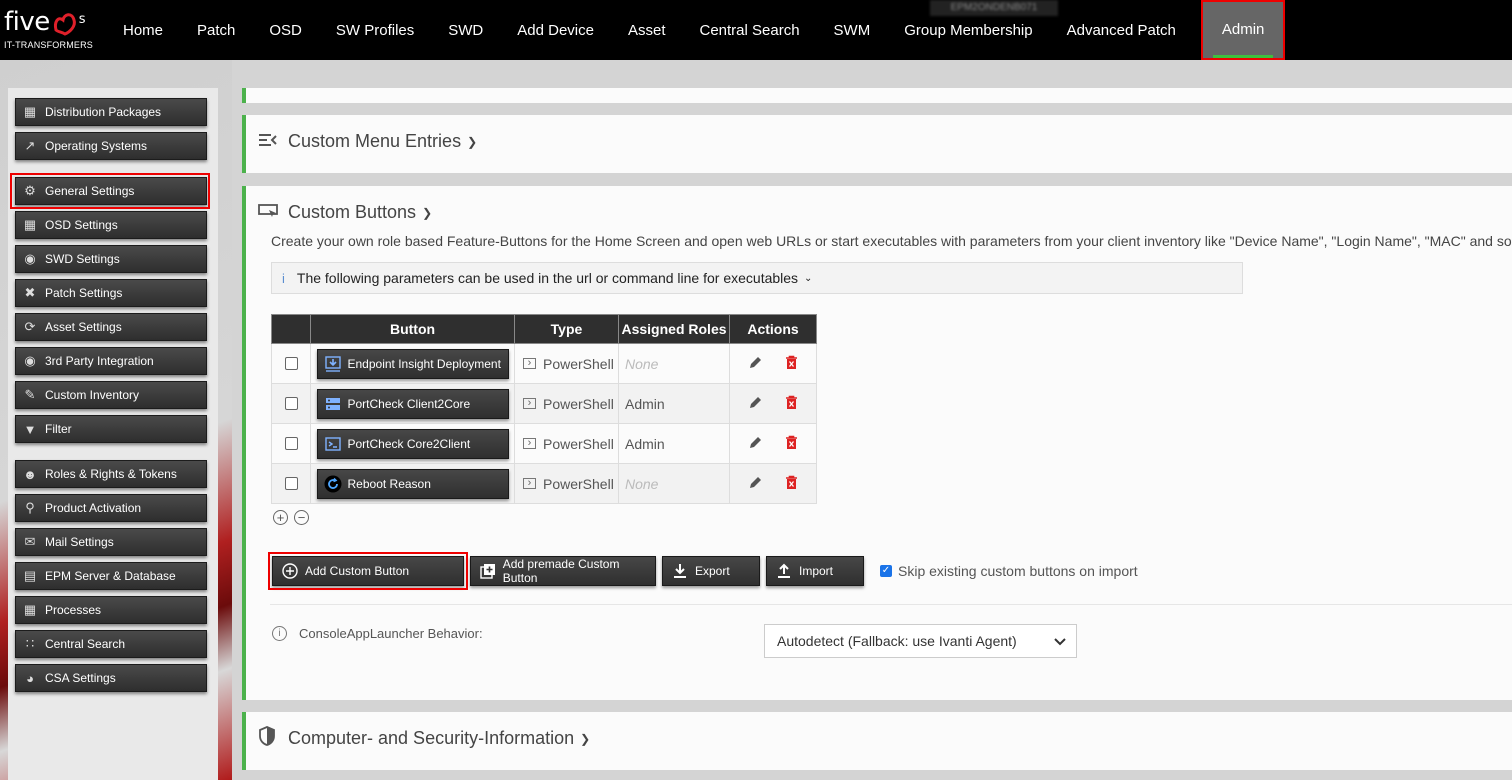 The image size is (1512, 780). What do you see at coordinates (291, 329) in the screenshot?
I see `select-column-header` at bounding box center [291, 329].